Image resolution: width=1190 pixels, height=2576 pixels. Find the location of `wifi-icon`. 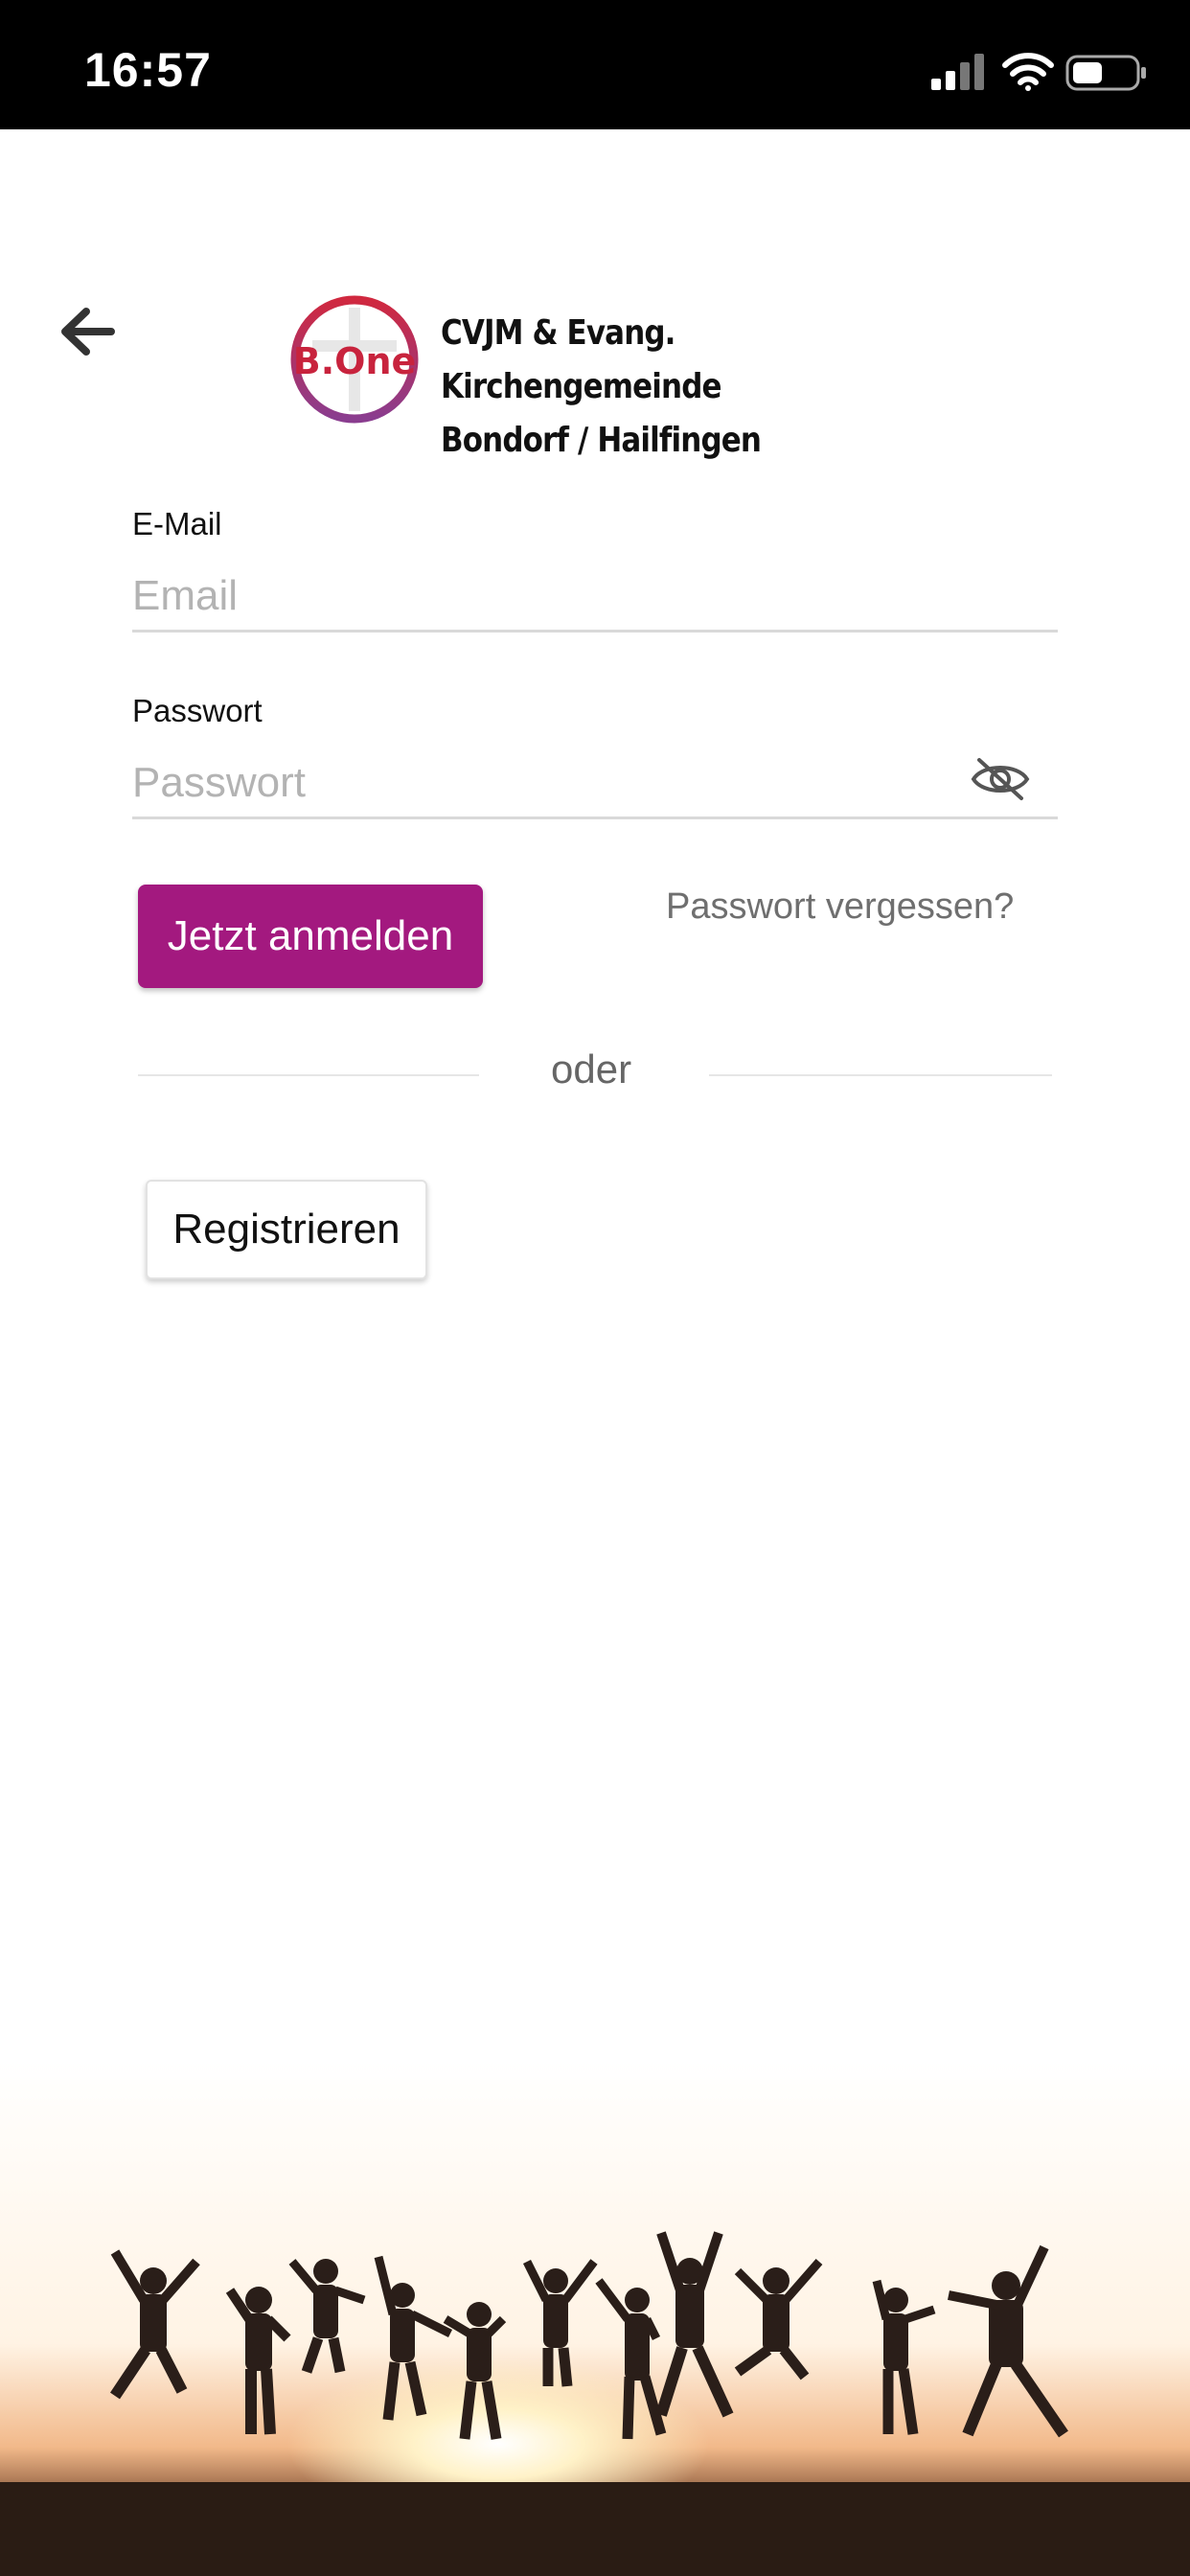

wifi-icon is located at coordinates (1028, 72).